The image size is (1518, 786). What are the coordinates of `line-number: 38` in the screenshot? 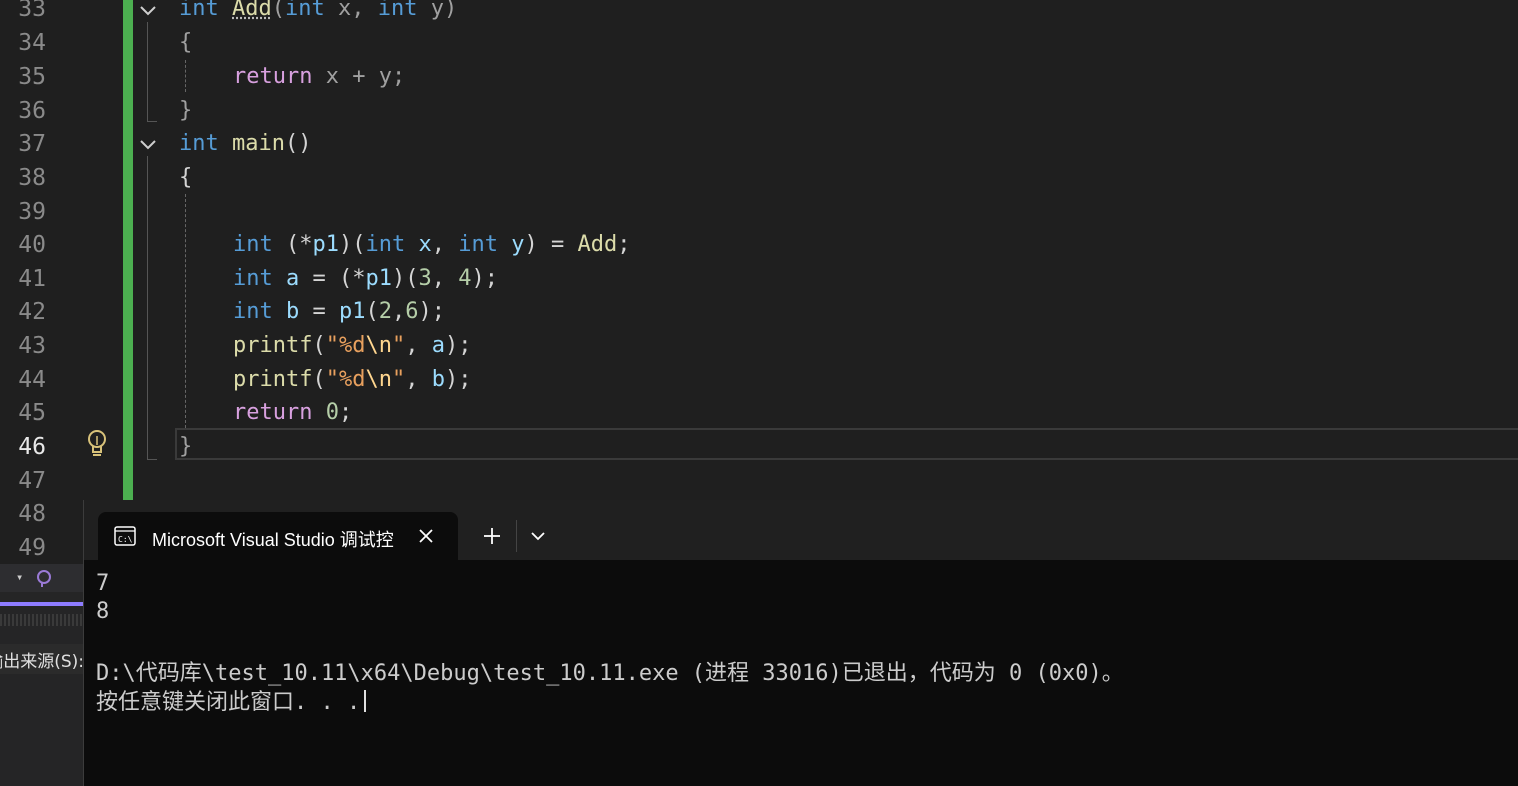 It's located at (32, 178).